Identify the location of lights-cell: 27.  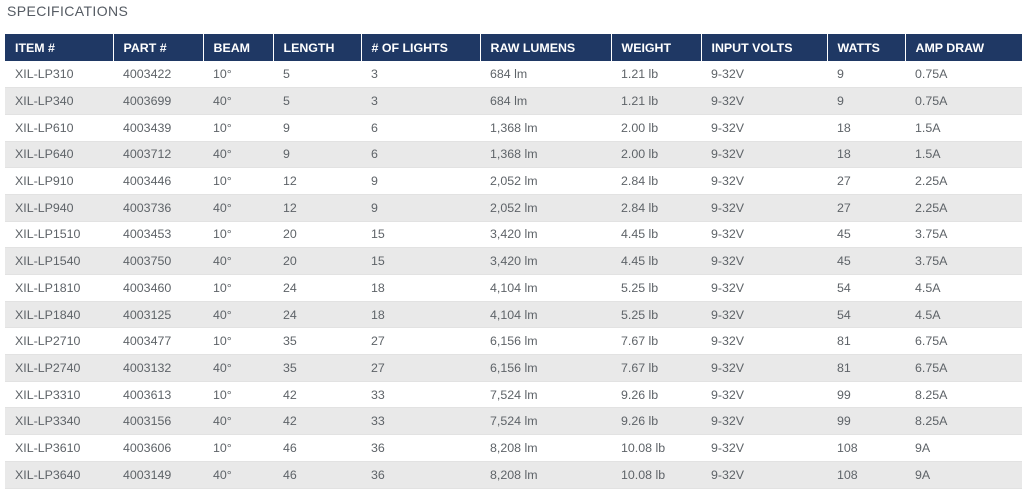
(378, 341).